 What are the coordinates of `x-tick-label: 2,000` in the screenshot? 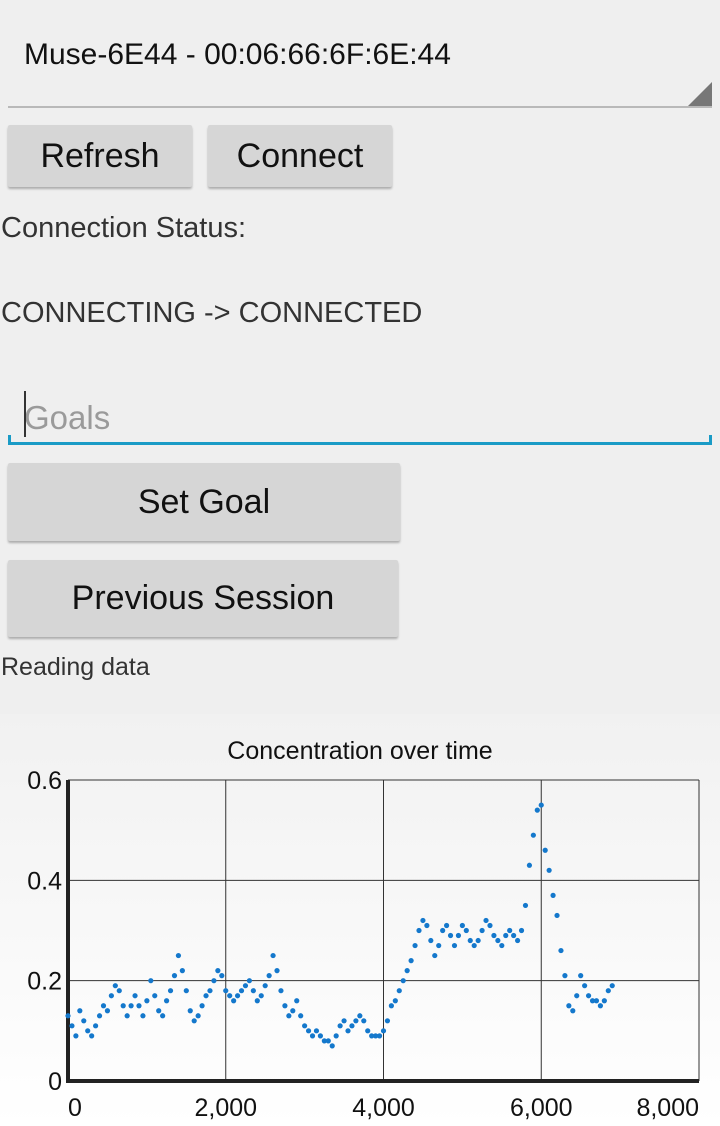 It's located at (225, 1108).